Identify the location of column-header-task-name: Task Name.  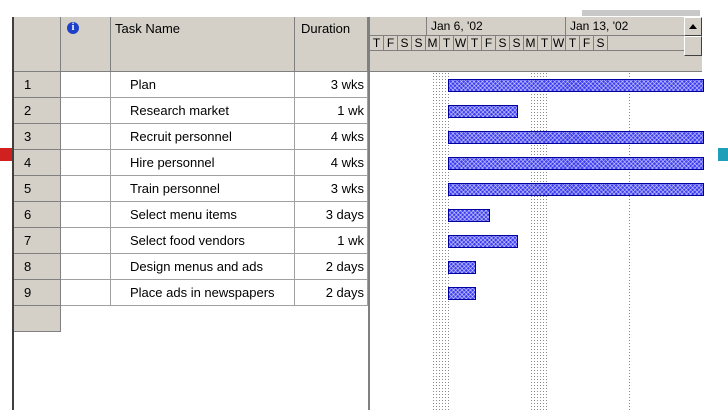
(203, 44).